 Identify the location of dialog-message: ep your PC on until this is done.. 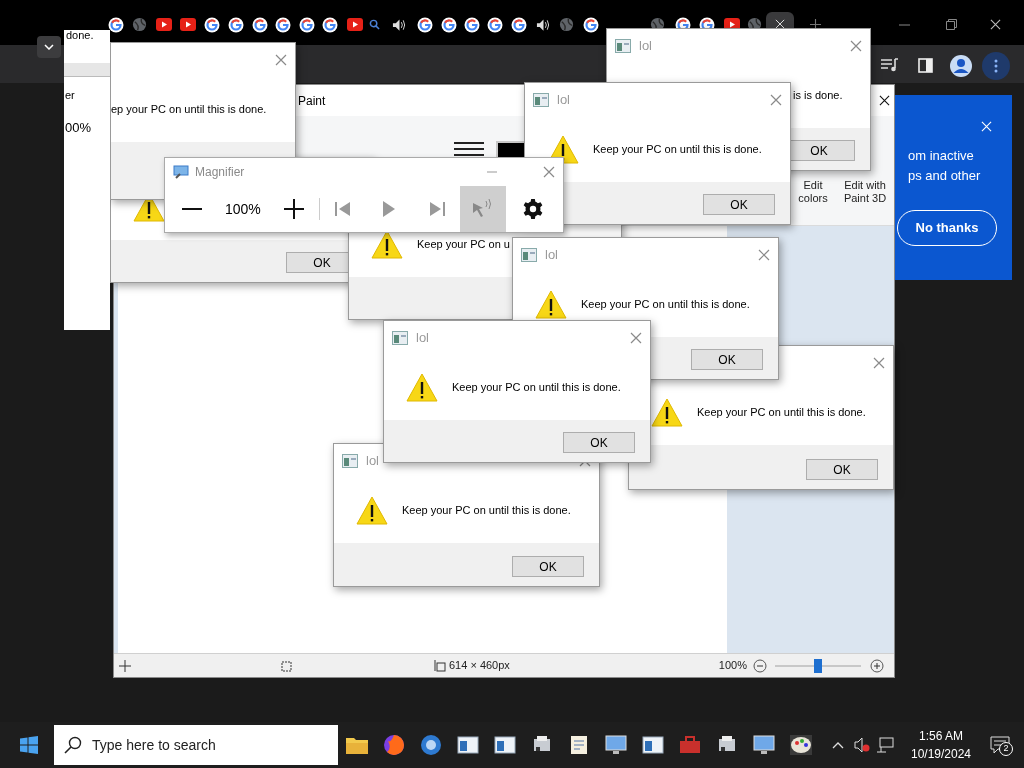
(189, 110).